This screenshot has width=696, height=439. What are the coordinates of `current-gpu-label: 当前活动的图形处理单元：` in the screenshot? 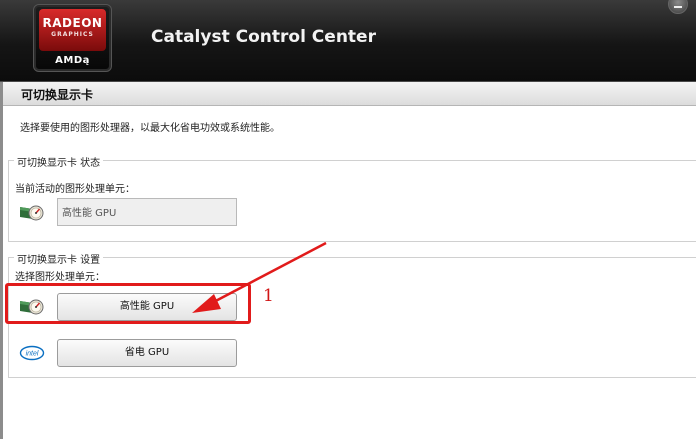 It's located at (75, 189).